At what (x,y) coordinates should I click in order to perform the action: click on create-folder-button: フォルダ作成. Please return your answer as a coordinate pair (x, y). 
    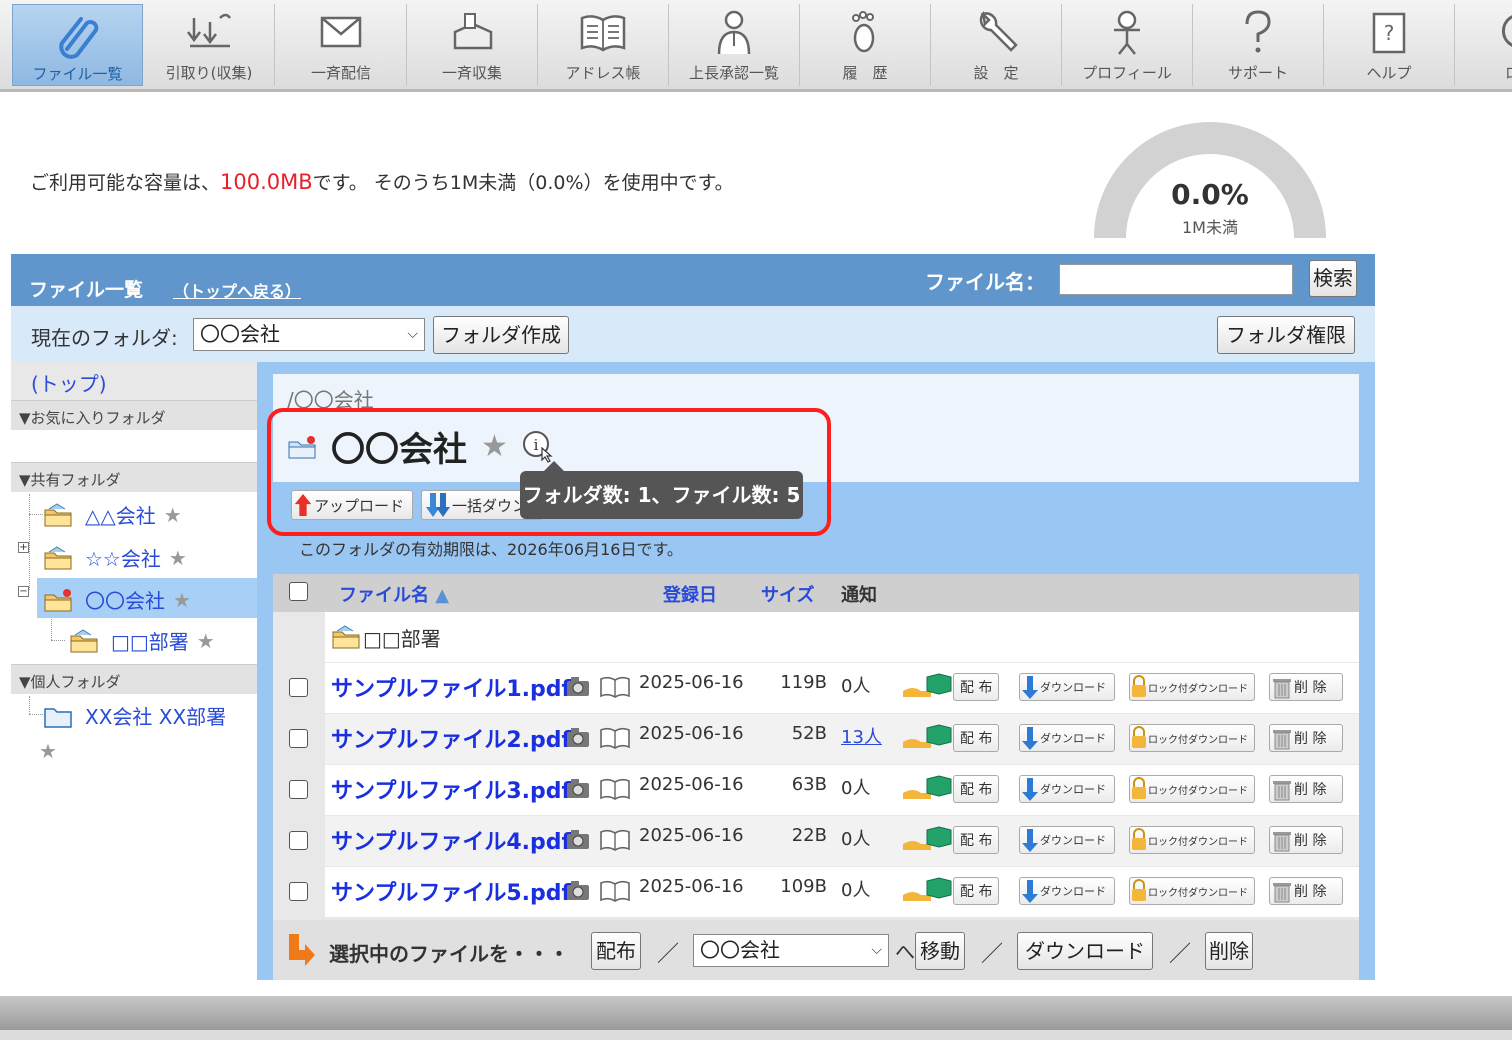
    Looking at the image, I should click on (501, 335).